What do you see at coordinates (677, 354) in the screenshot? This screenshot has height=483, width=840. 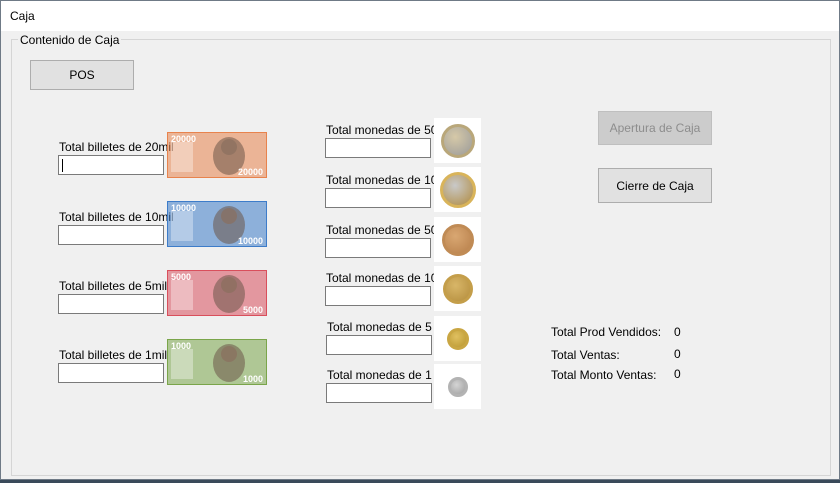 I see `total-ventas-value: 0` at bounding box center [677, 354].